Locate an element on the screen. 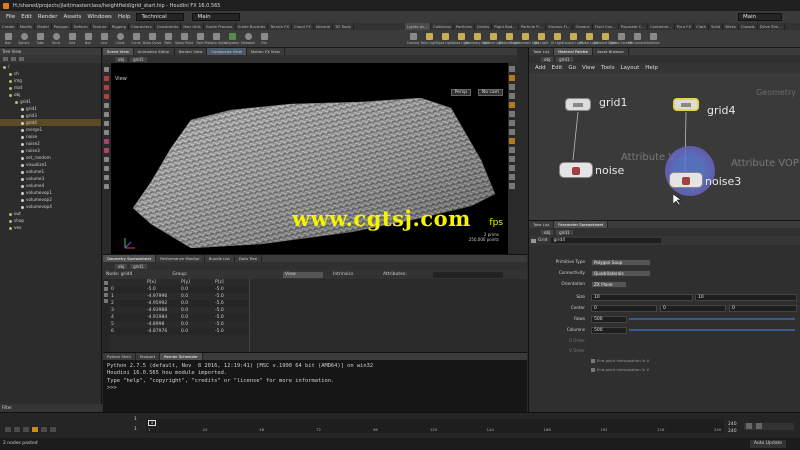 The width and height of the screenshot is (800, 450). size-x-field: 10 is located at coordinates (642, 297).